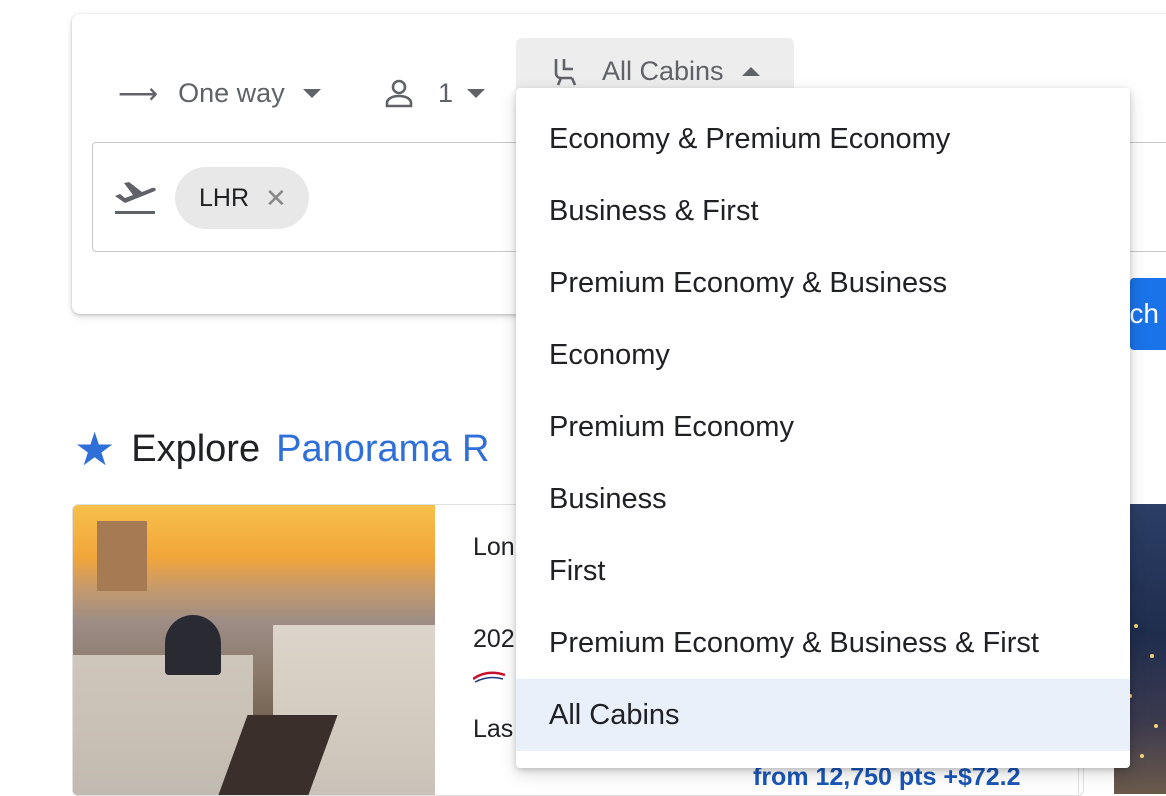 Image resolution: width=1166 pixels, height=796 pixels. I want to click on deal-last-seen: Las, so click(493, 729).